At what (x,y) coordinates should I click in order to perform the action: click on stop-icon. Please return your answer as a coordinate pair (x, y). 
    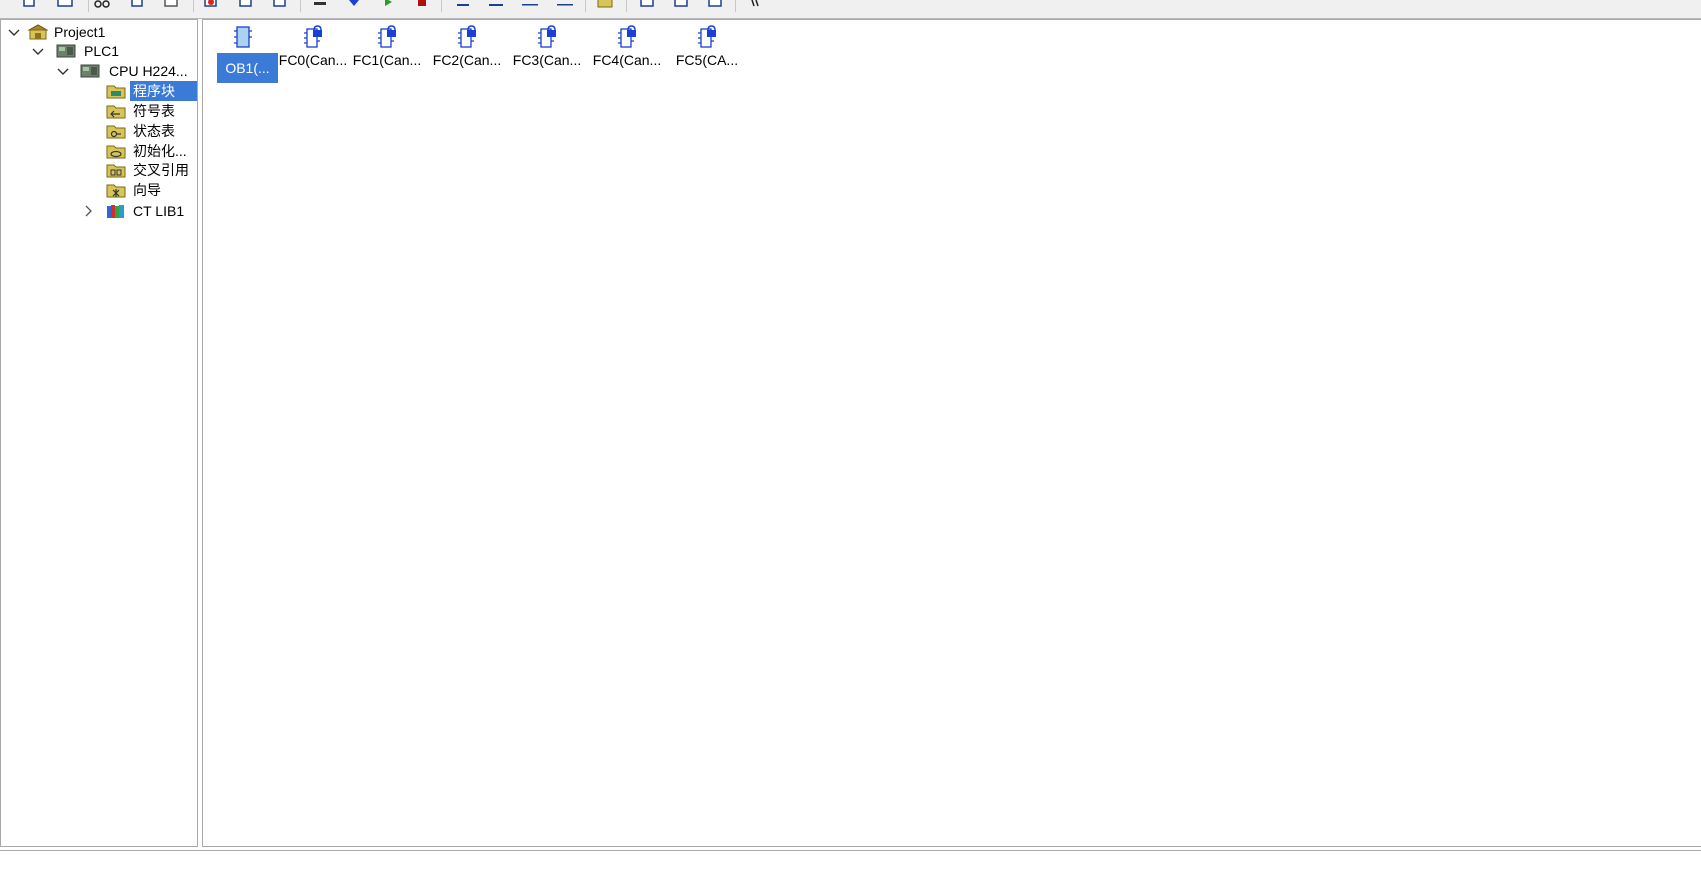
    Looking at the image, I should click on (422, 4).